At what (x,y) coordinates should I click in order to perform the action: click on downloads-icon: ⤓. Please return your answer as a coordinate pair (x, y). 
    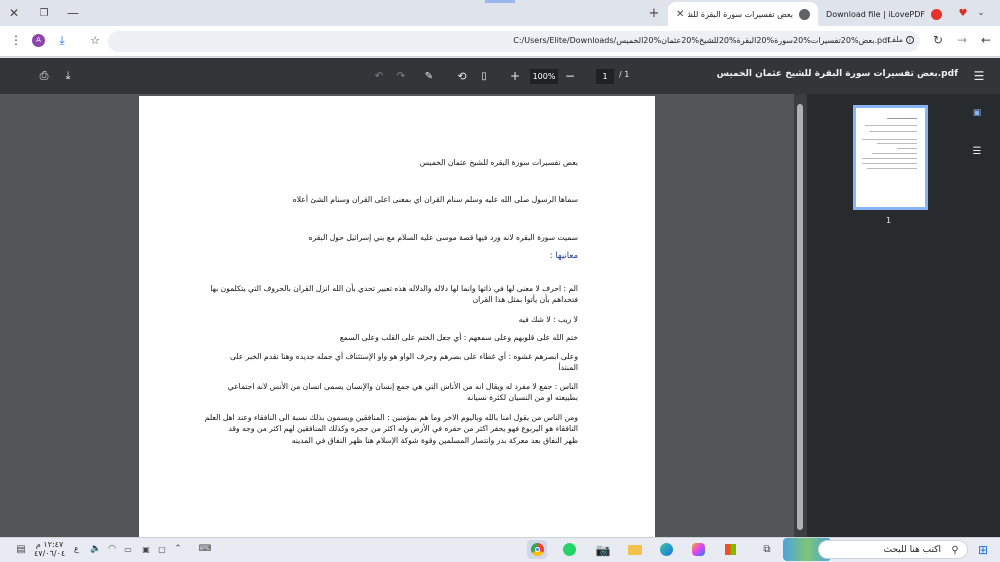
    Looking at the image, I should click on (62, 40).